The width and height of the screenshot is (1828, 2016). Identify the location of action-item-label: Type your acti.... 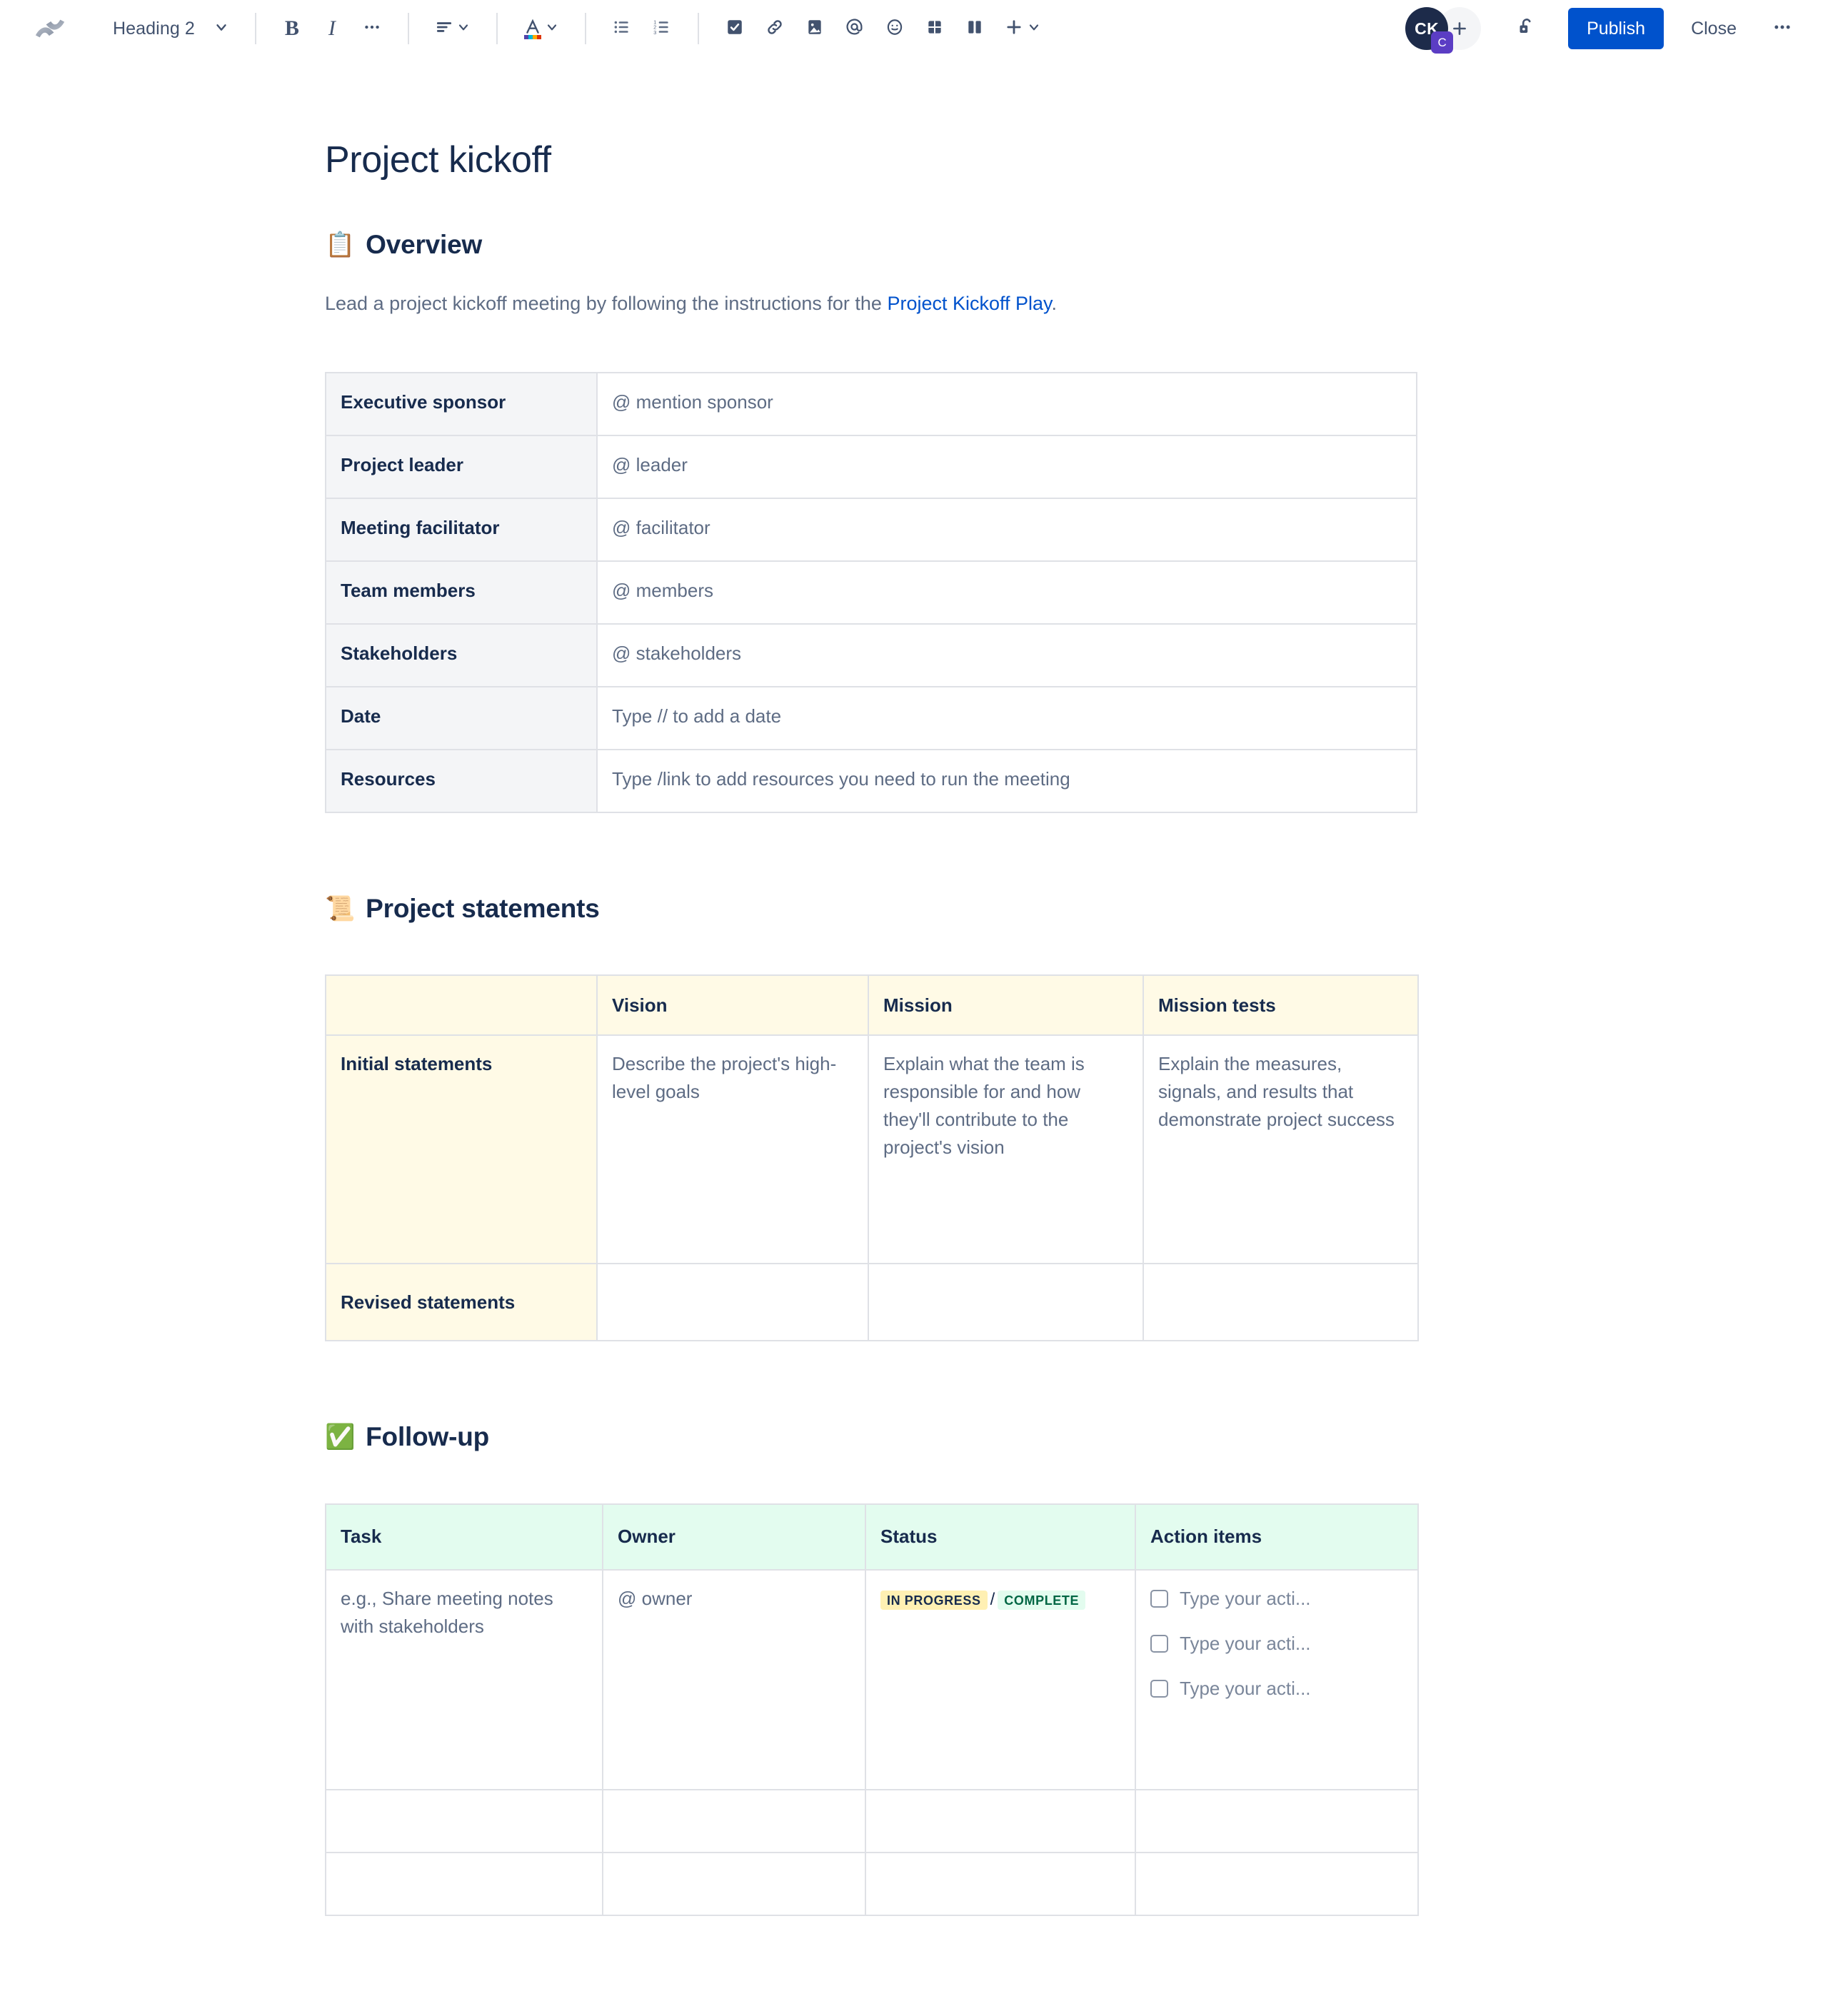
(1245, 1688).